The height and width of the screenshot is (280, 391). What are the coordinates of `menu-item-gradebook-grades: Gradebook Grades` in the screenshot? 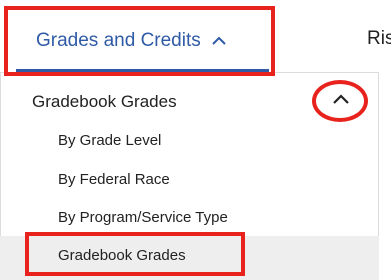 It's located at (122, 255).